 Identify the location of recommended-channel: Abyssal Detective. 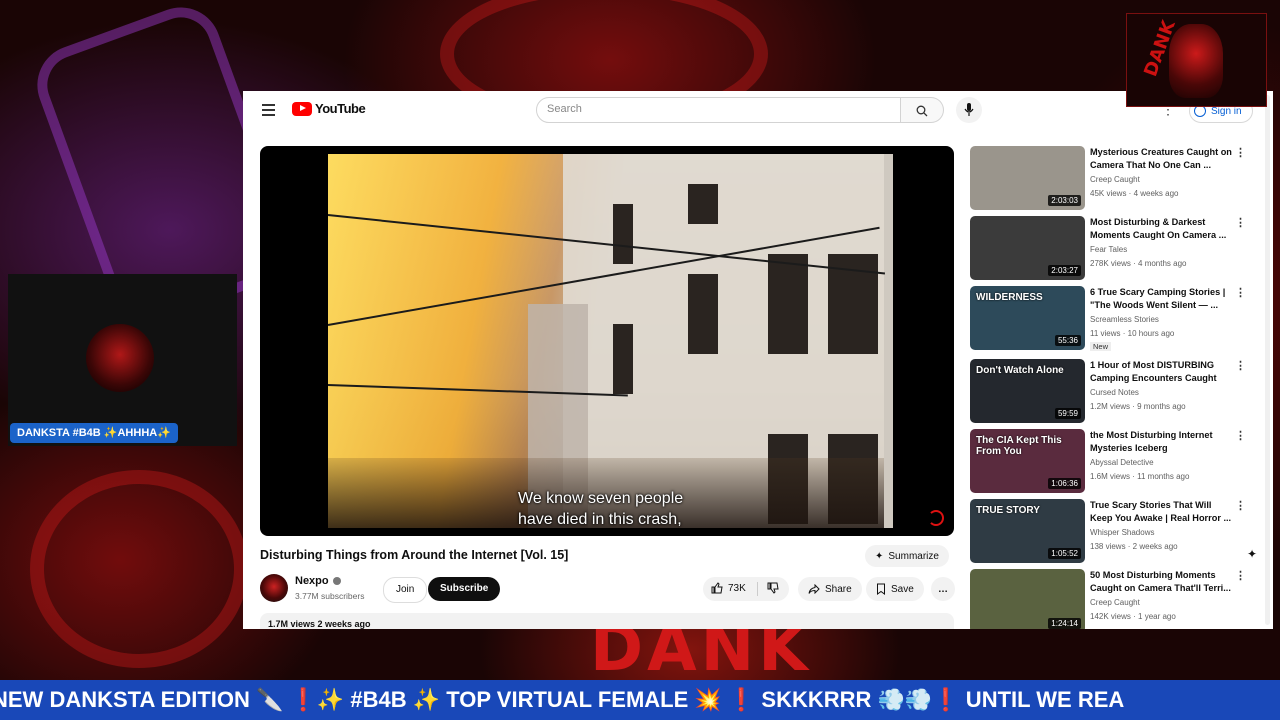
(1122, 462).